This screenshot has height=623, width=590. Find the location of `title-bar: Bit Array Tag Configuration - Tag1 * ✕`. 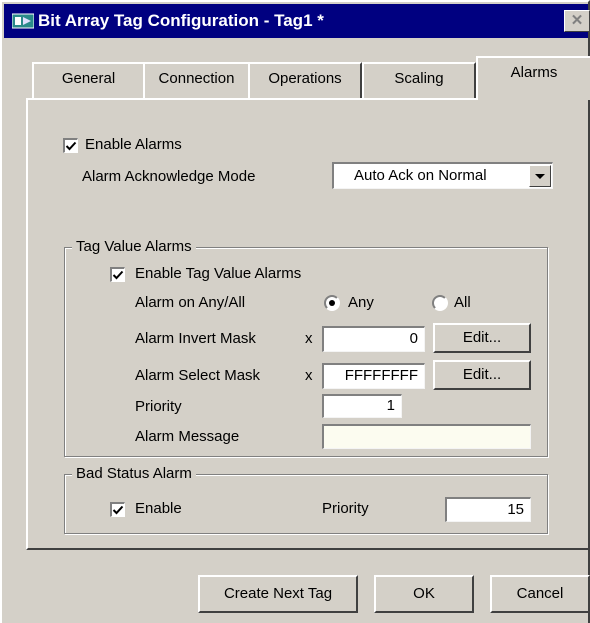

title-bar: Bit Array Tag Configuration - Tag1 * ✕ is located at coordinates (297, 21).